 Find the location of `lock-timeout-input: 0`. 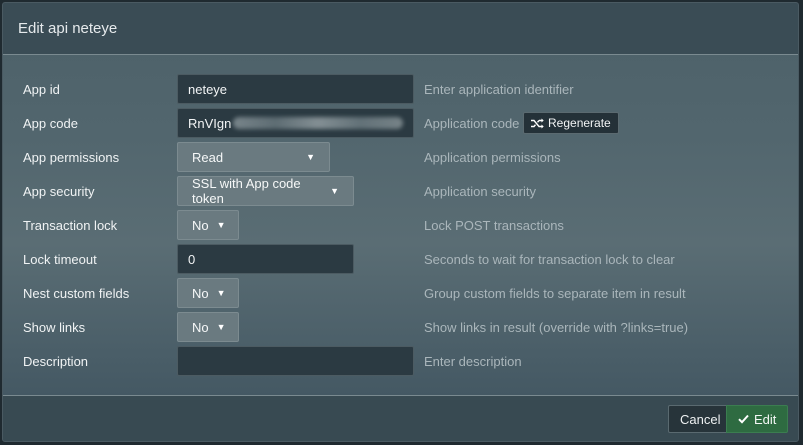

lock-timeout-input: 0 is located at coordinates (265, 259).